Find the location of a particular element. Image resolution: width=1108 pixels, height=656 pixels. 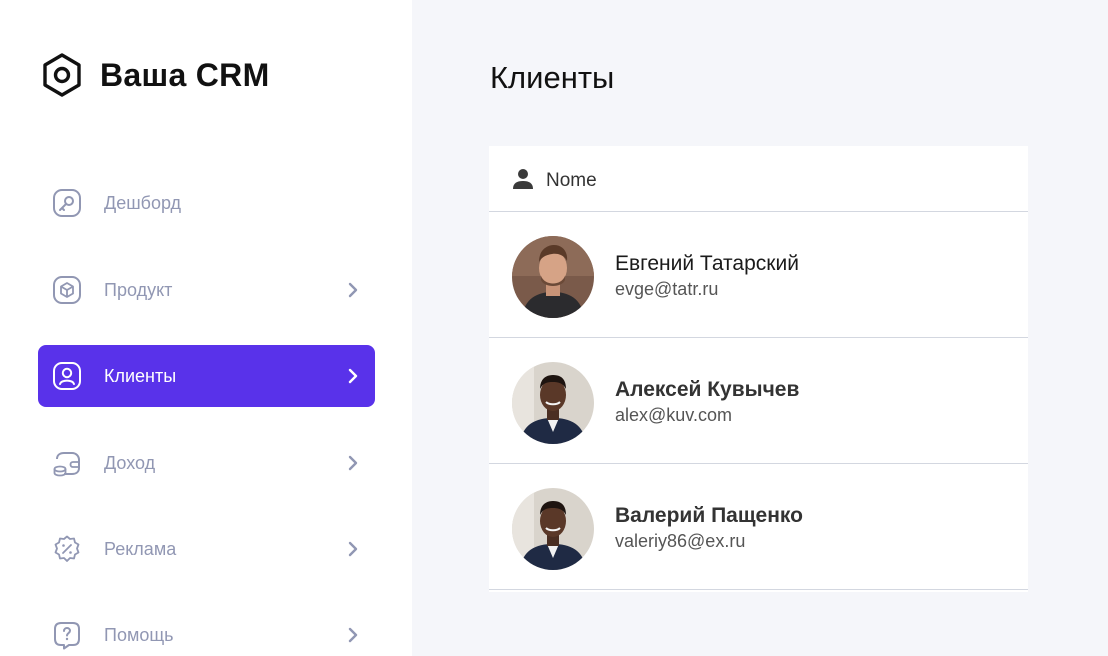

user-square-icon is located at coordinates (67, 376).